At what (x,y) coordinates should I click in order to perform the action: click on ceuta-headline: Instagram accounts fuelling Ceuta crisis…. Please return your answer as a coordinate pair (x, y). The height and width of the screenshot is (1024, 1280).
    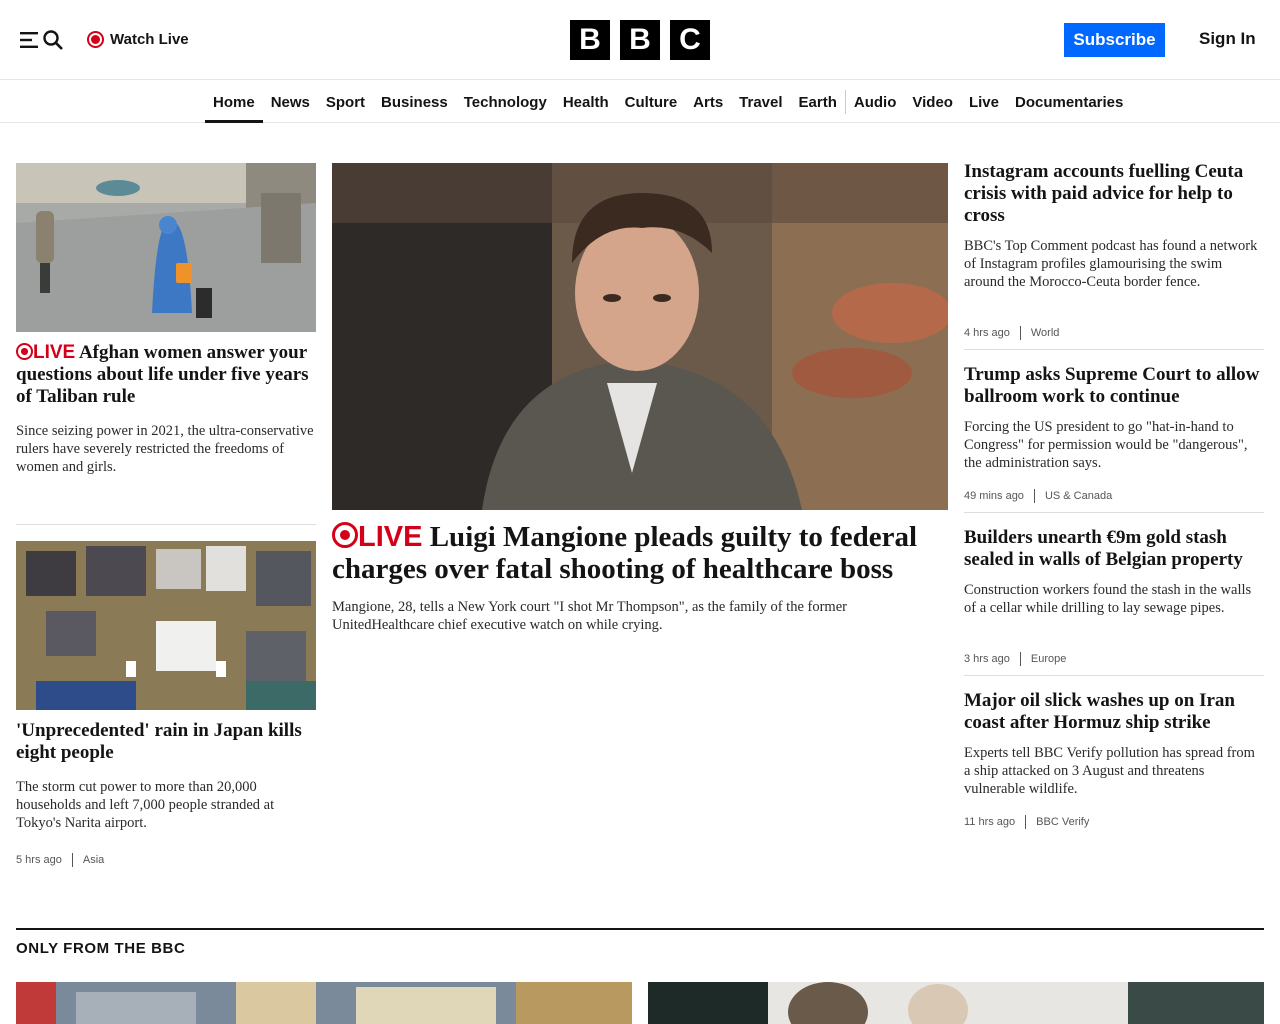
    Looking at the image, I should click on (1114, 194).